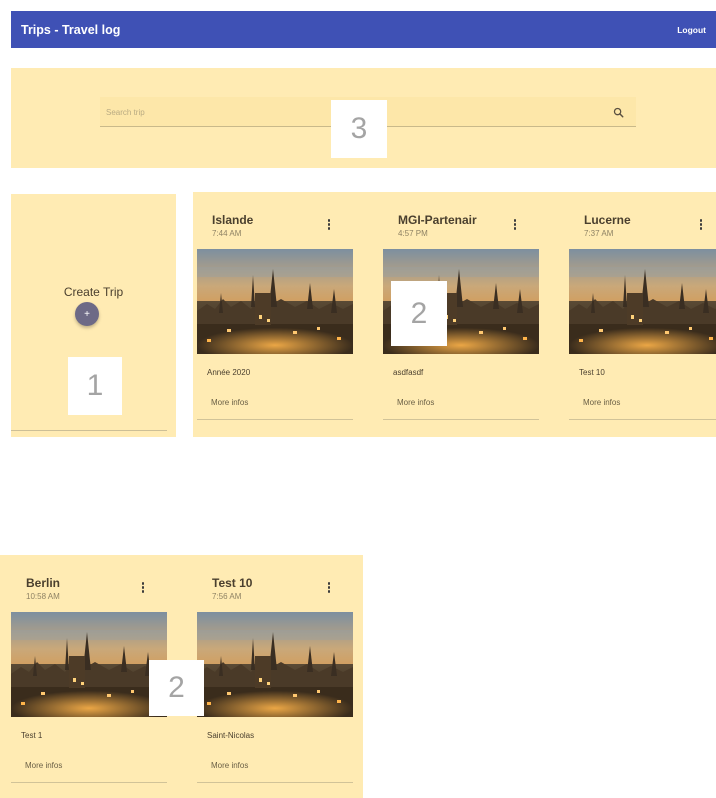  What do you see at coordinates (87, 314) in the screenshot?
I see `add-trip-button: +` at bounding box center [87, 314].